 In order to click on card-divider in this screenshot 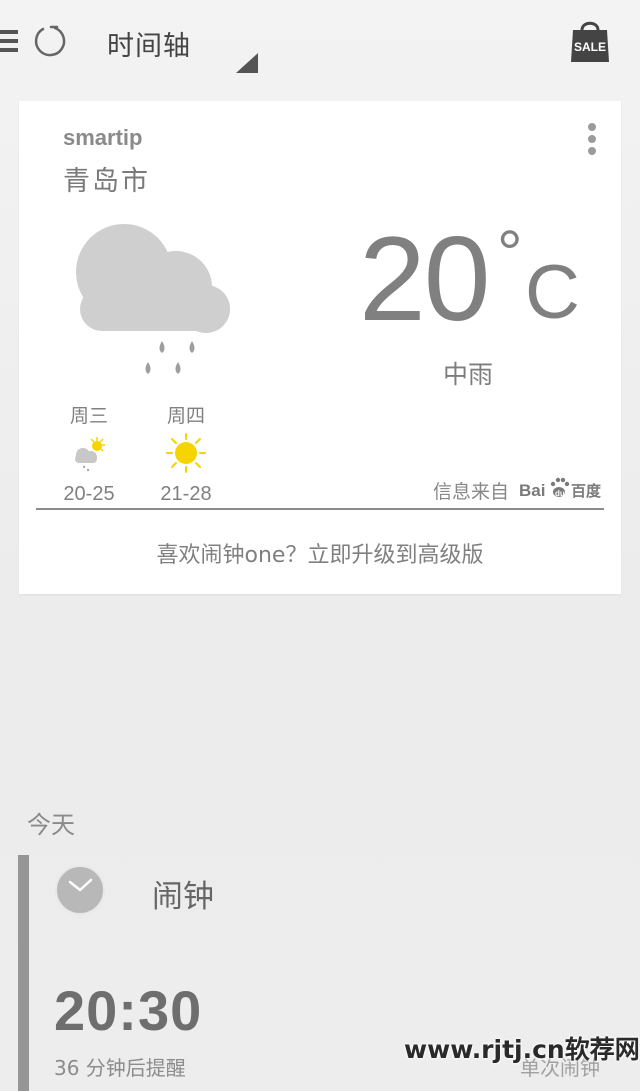, I will do `click(320, 509)`.